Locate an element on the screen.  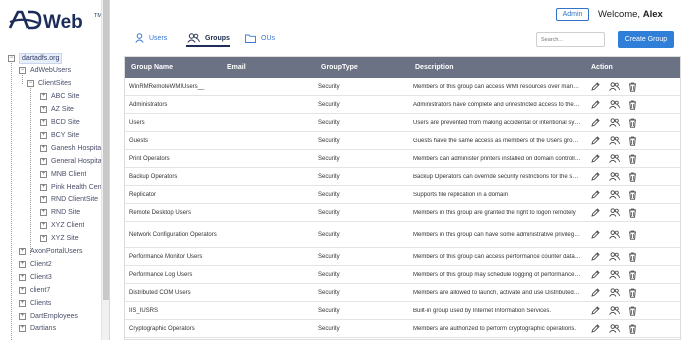
sidebar-scrollbar is located at coordinates (105, 170).